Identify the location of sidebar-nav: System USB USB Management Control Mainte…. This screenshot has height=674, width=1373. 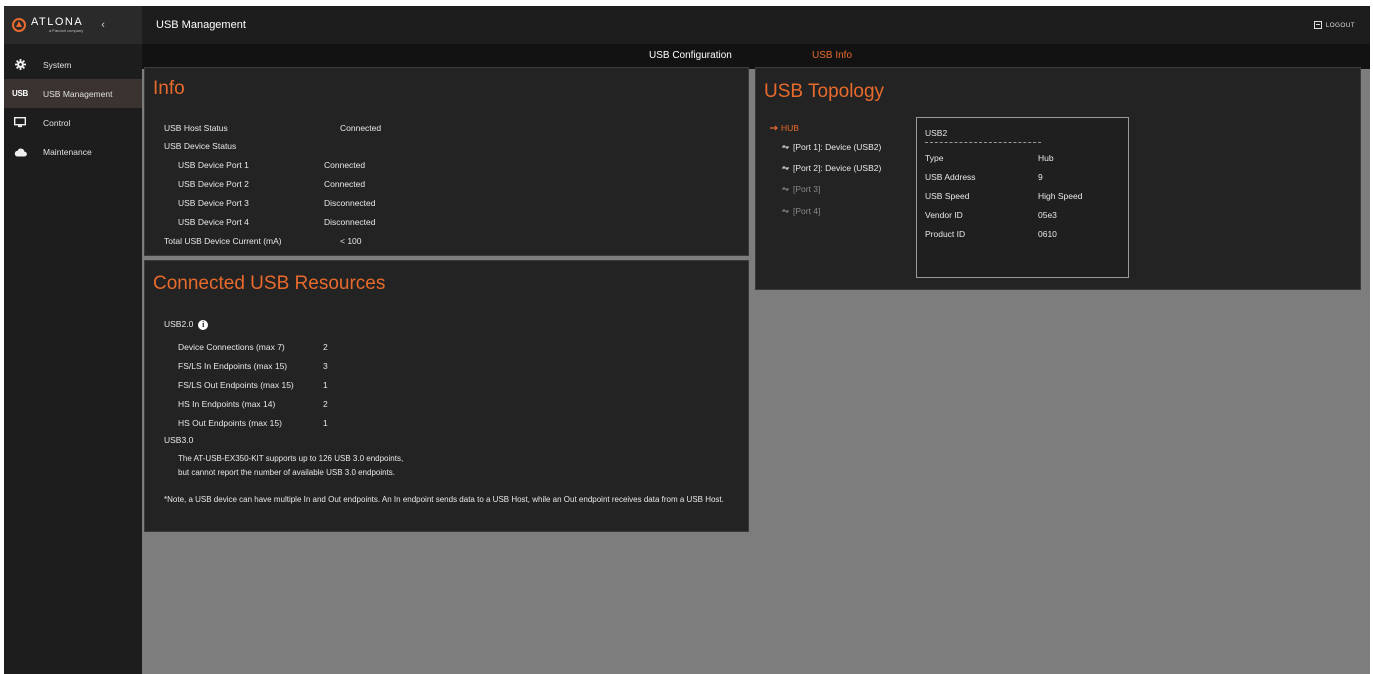
(73, 108).